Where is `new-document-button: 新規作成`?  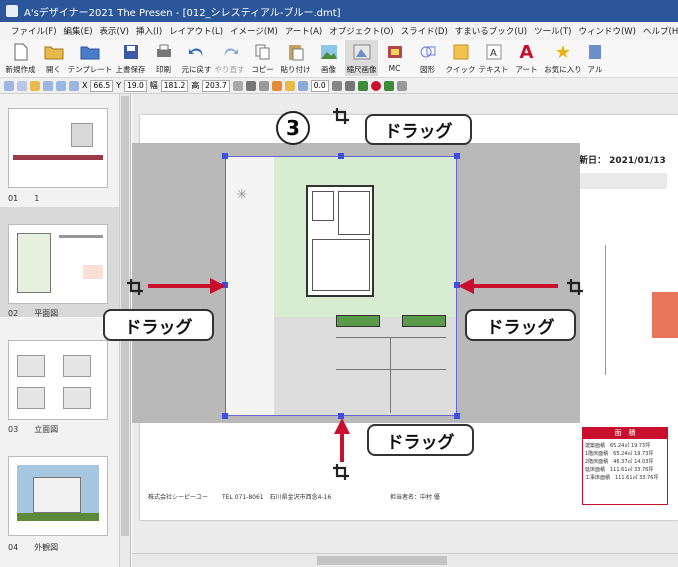 new-document-button: 新規作成 is located at coordinates (20, 58).